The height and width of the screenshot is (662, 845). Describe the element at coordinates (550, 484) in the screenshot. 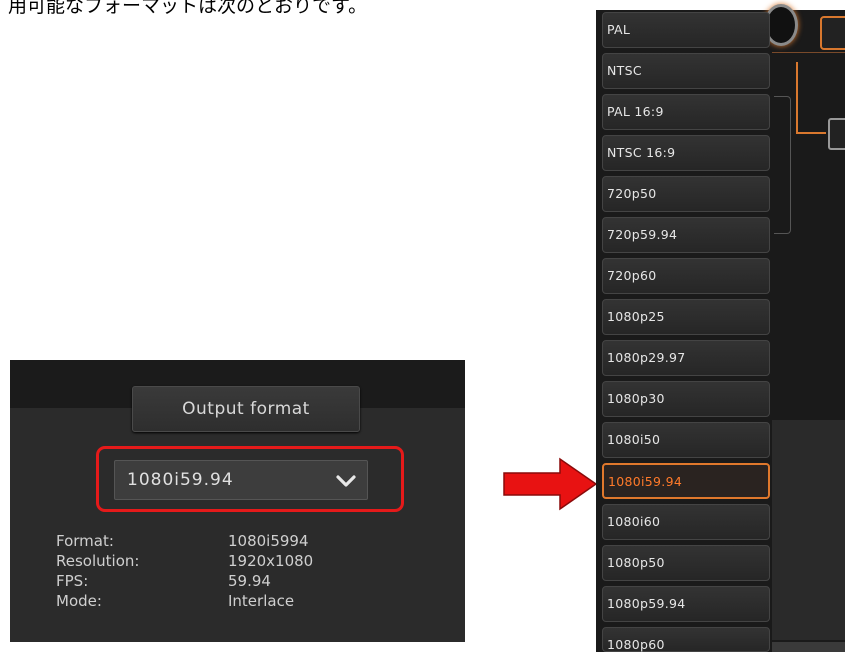

I see `red-arrow-icon` at that location.